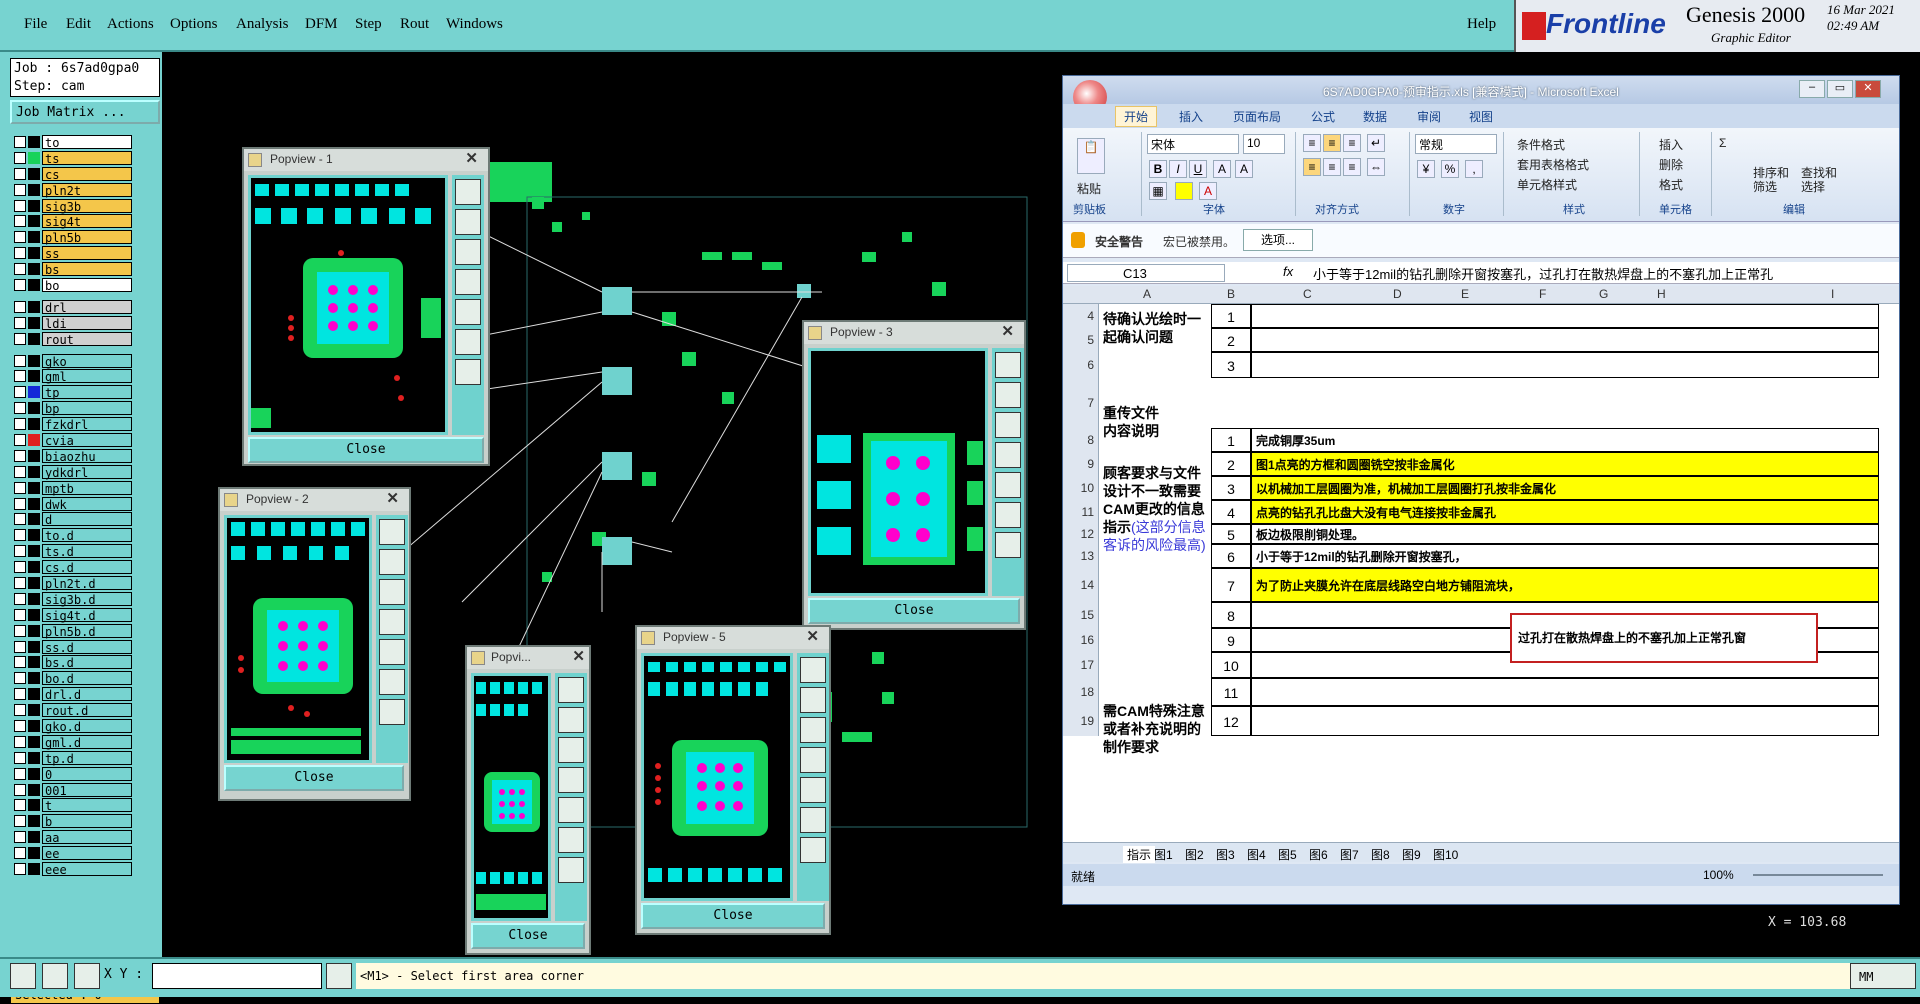  I want to click on conditional-format-button: 条件格式, so click(1541, 144).